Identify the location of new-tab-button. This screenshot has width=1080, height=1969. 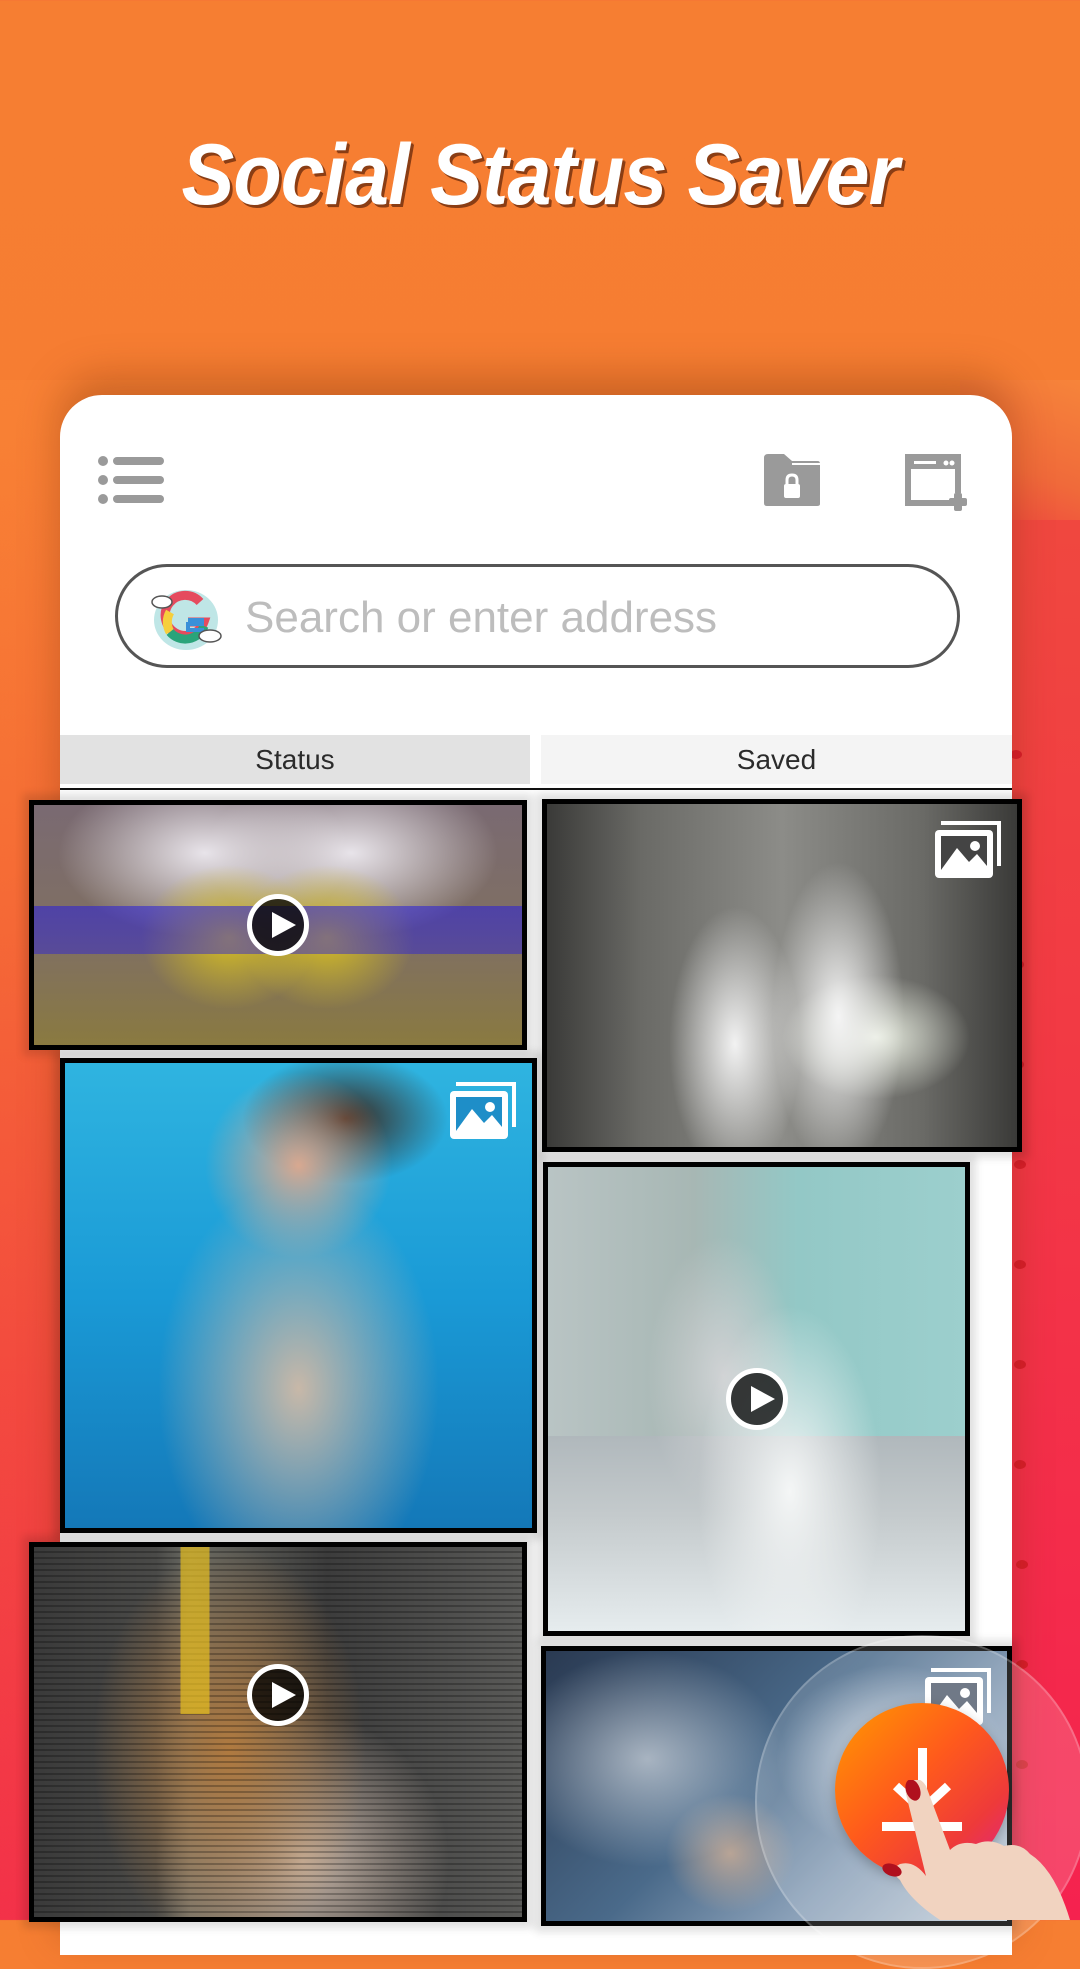
(937, 482).